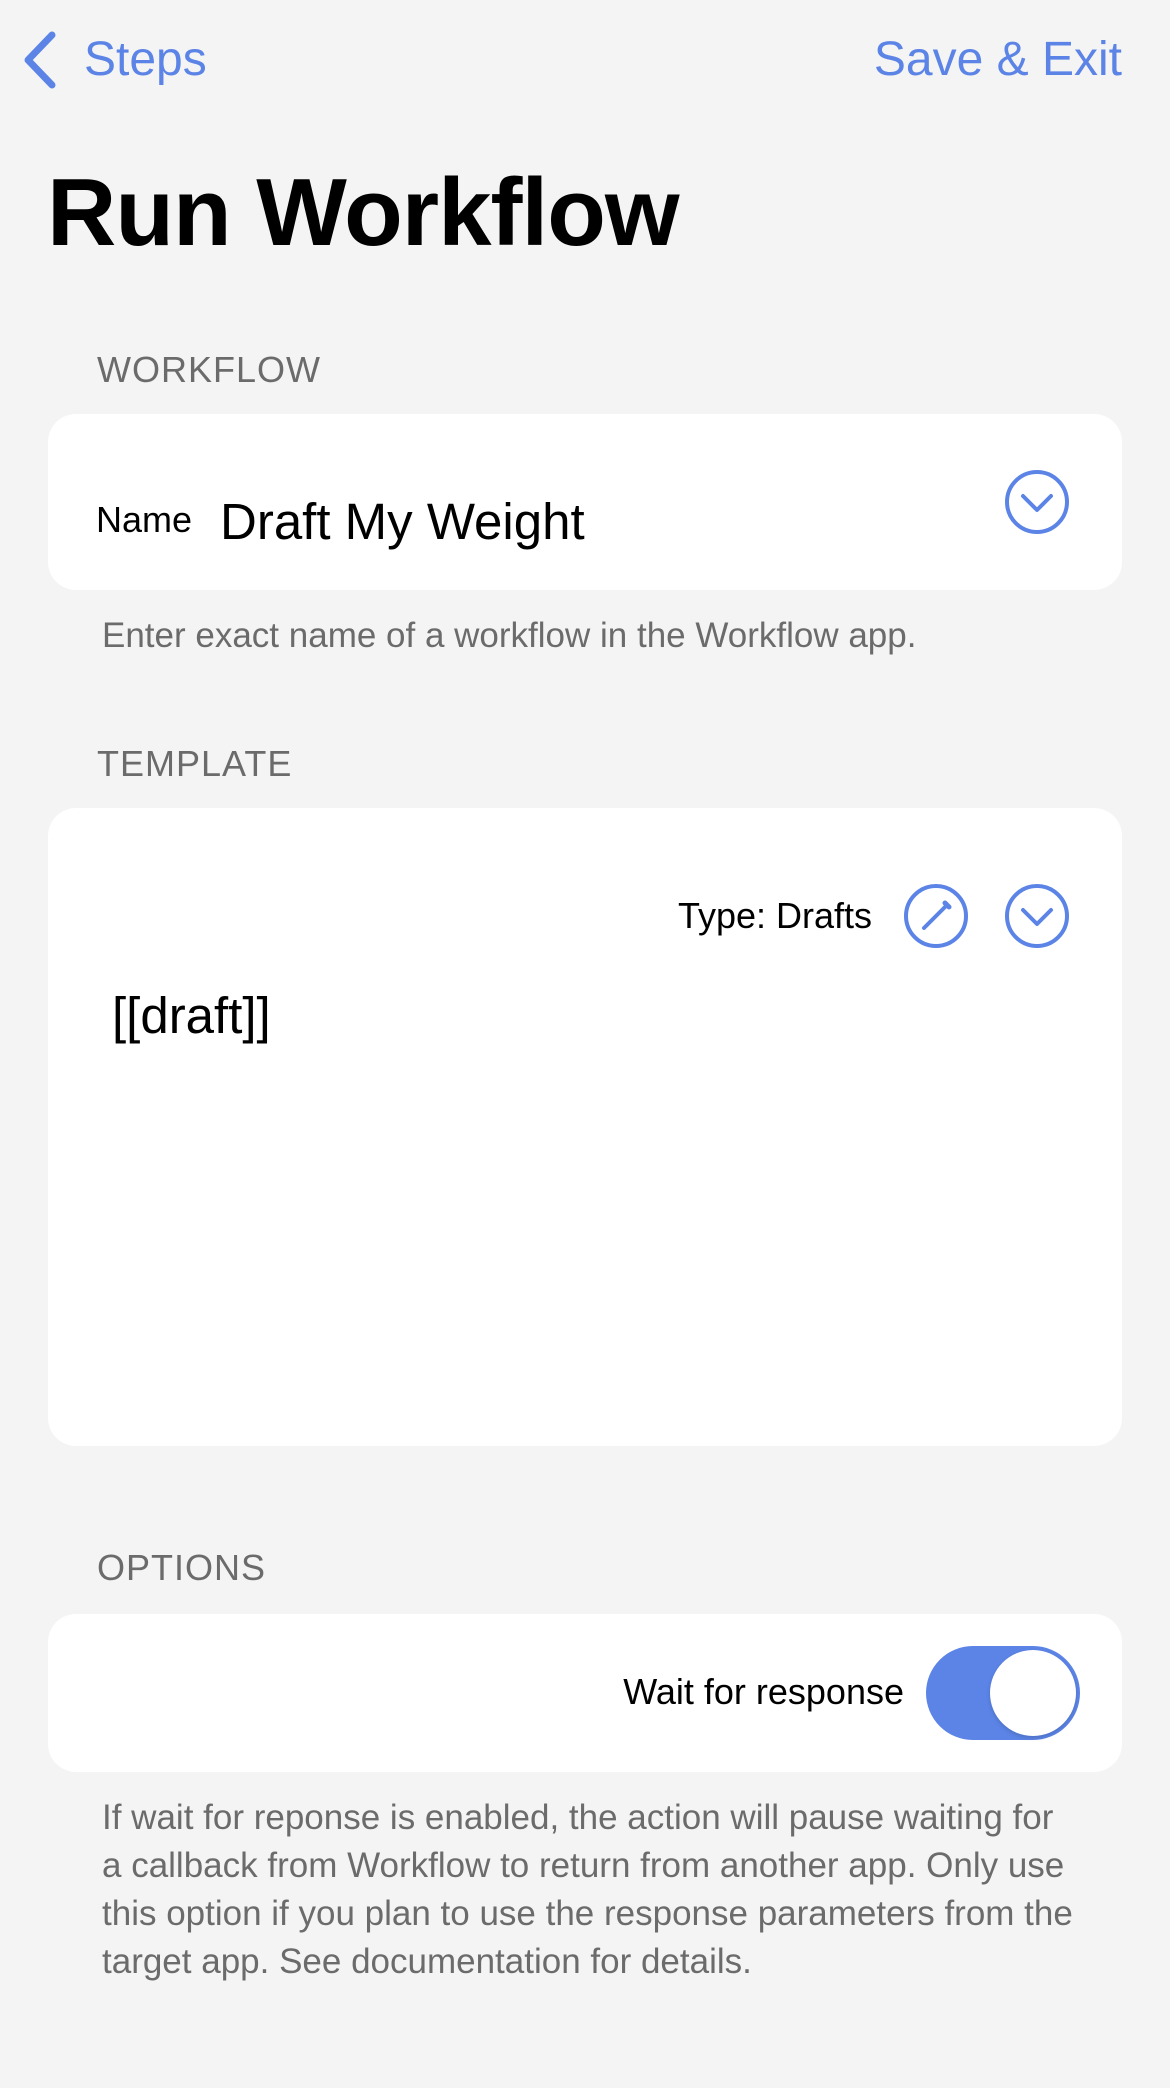  What do you see at coordinates (763, 1691) in the screenshot?
I see `wait-for-response-label: Wait for response` at bounding box center [763, 1691].